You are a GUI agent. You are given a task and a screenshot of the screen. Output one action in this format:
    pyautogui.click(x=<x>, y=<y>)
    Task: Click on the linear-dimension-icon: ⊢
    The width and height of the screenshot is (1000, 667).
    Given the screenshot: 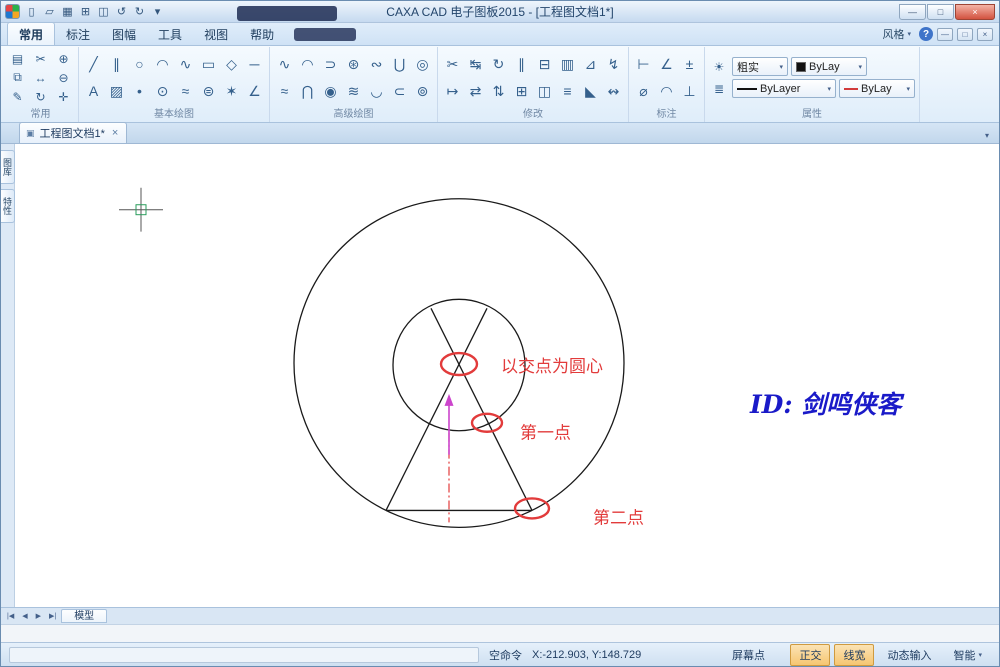 What is the action you would take?
    pyautogui.click(x=643, y=64)
    